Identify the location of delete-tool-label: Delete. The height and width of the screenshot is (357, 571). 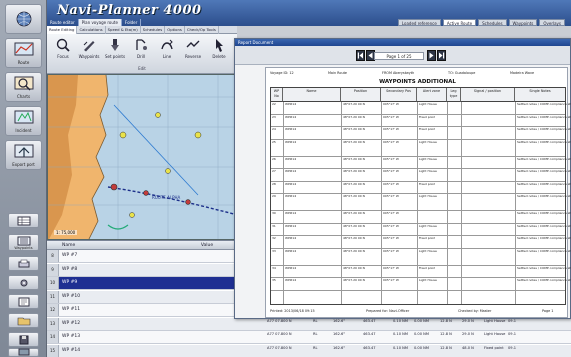
(219, 56).